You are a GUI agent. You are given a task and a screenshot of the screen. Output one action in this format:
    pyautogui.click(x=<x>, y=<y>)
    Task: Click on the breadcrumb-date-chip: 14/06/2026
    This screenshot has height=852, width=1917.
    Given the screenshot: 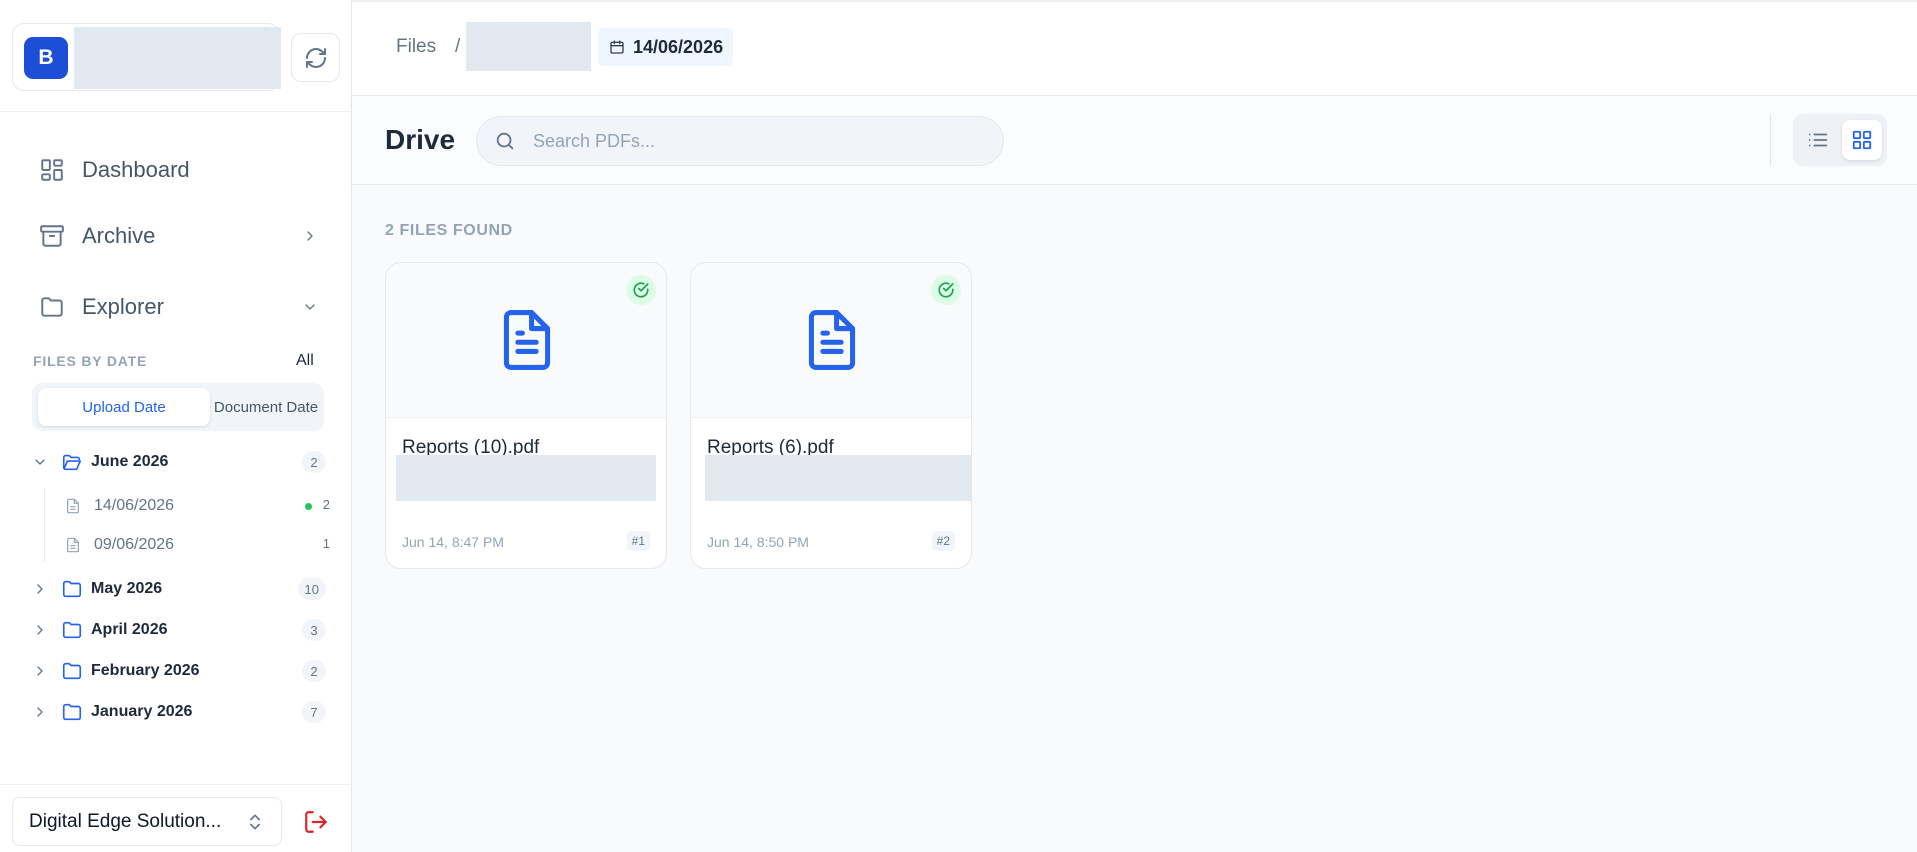 What is the action you would take?
    pyautogui.click(x=666, y=47)
    